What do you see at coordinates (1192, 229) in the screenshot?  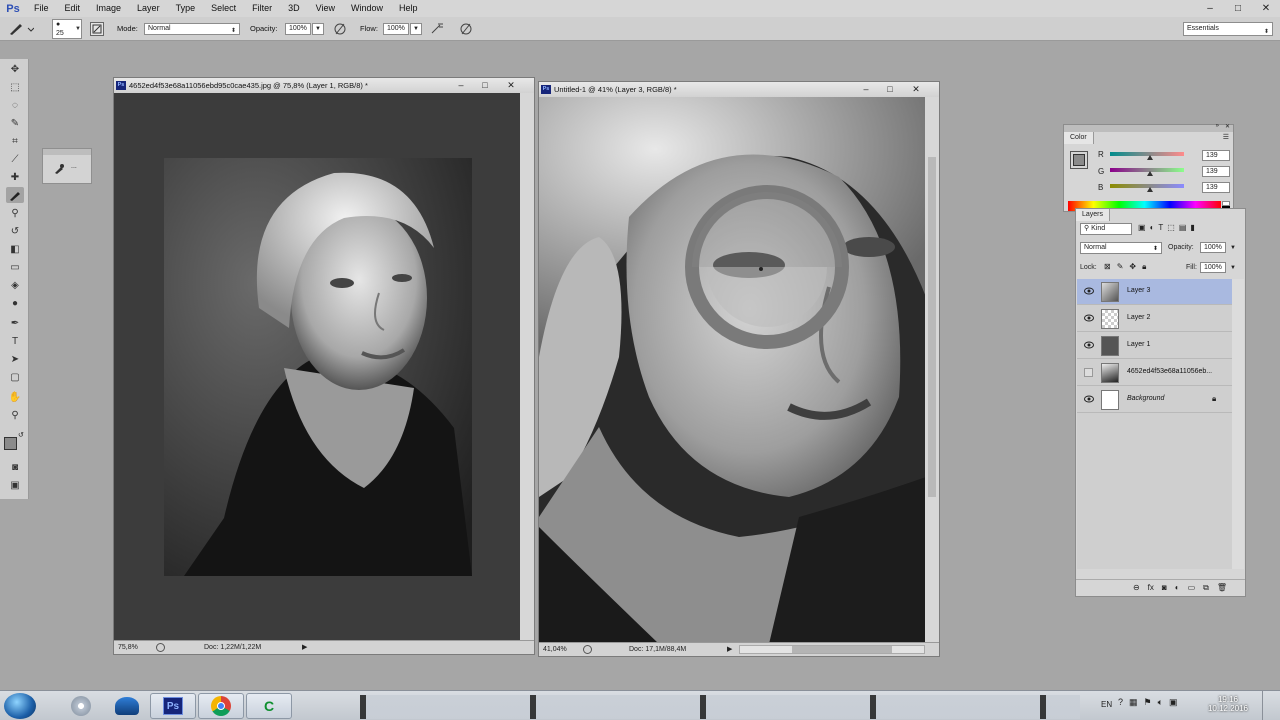 I see `filter-toggle-icon: ▮` at bounding box center [1192, 229].